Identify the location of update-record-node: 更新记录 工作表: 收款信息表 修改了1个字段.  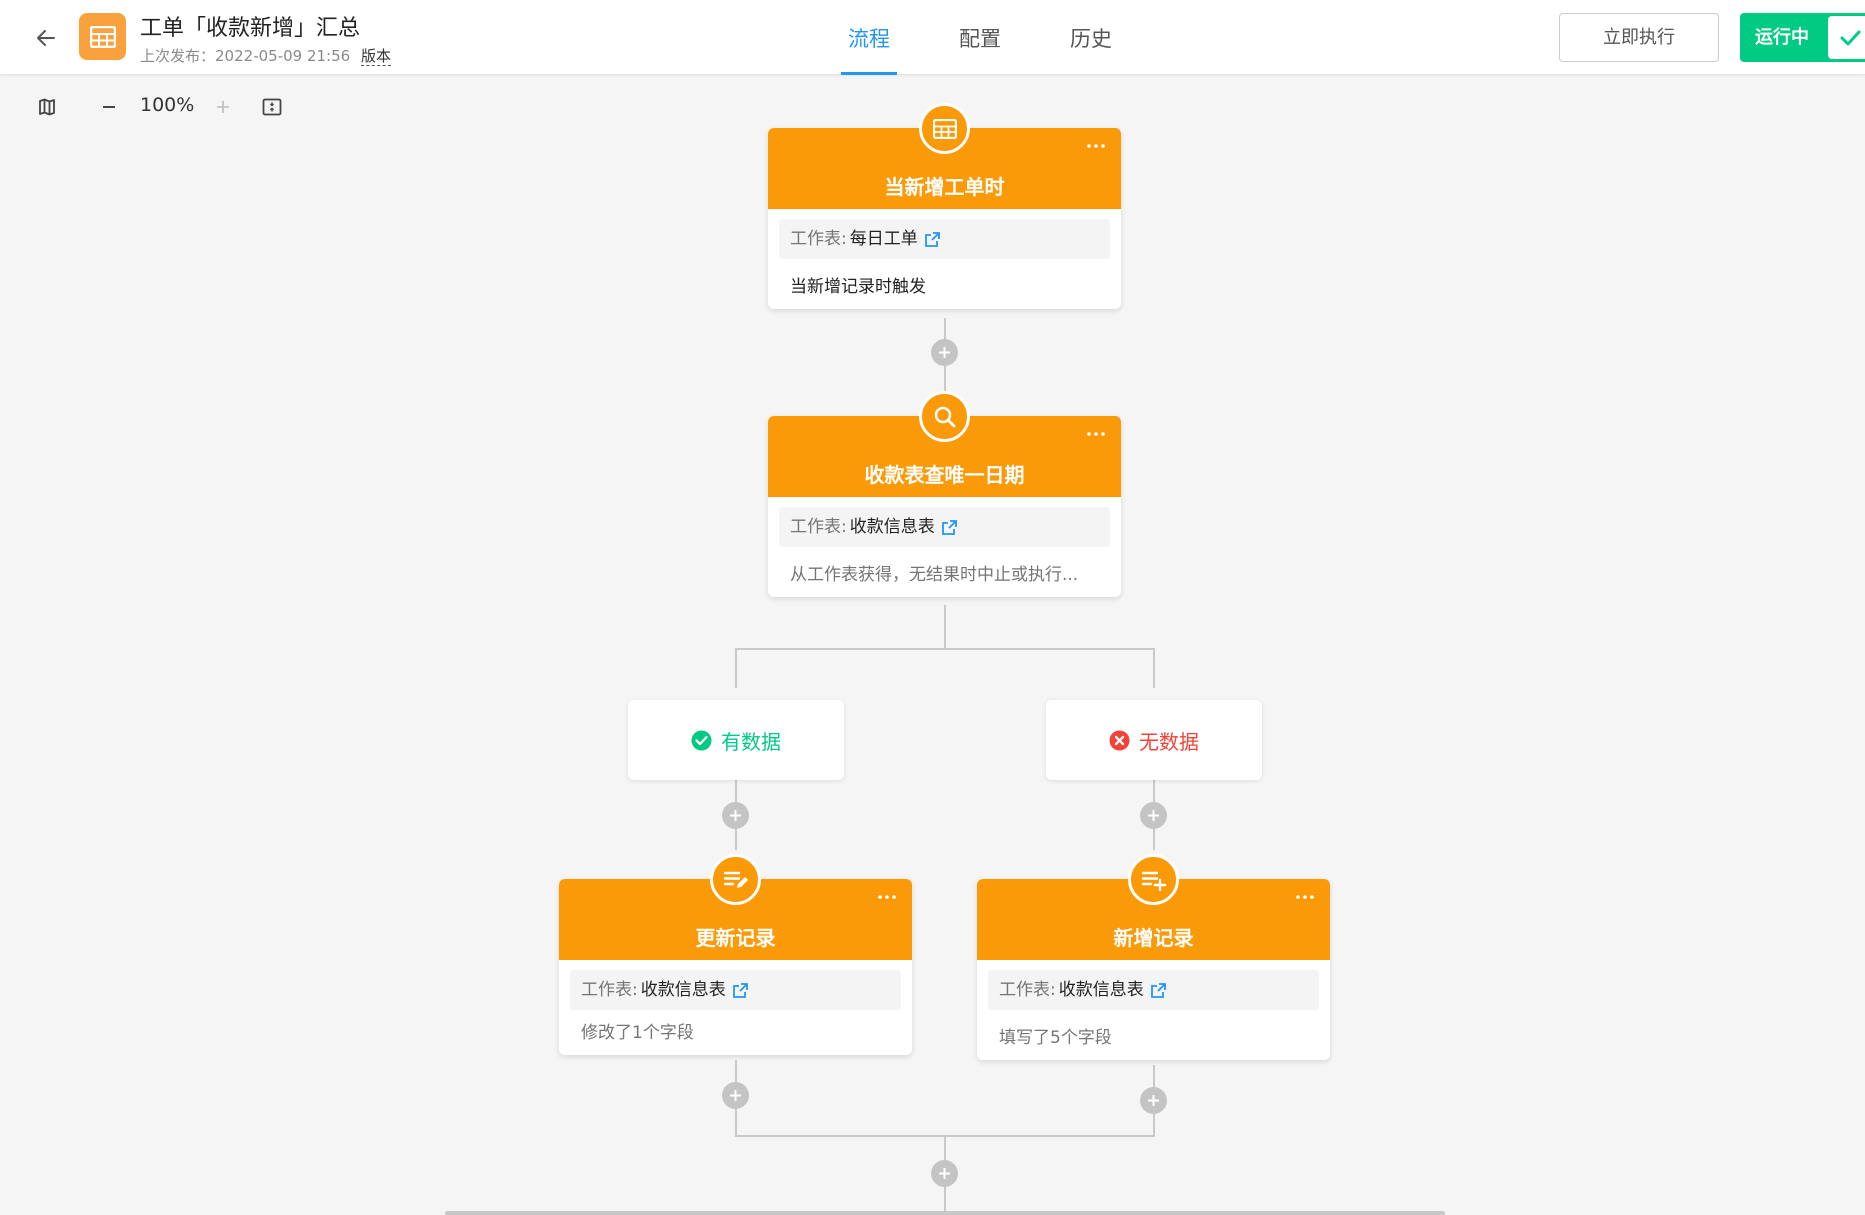
(735, 954).